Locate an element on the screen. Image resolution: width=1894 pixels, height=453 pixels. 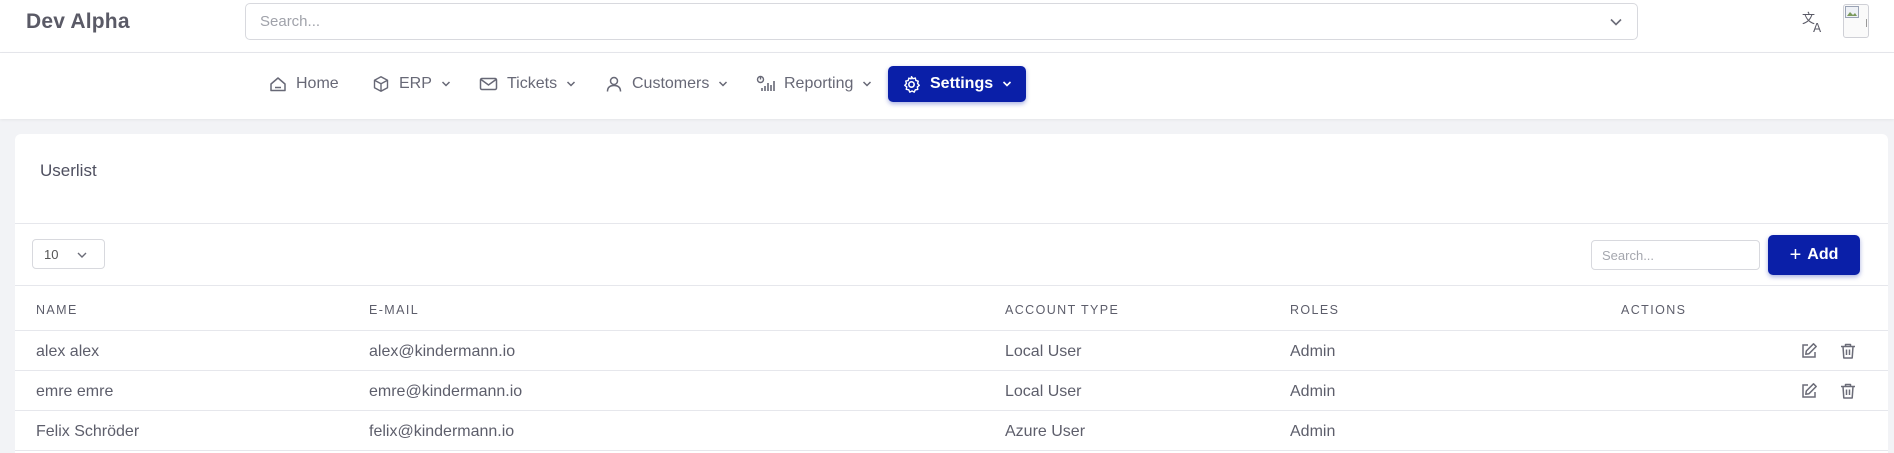
nav-item-customers: Customers is located at coordinates (666, 84).